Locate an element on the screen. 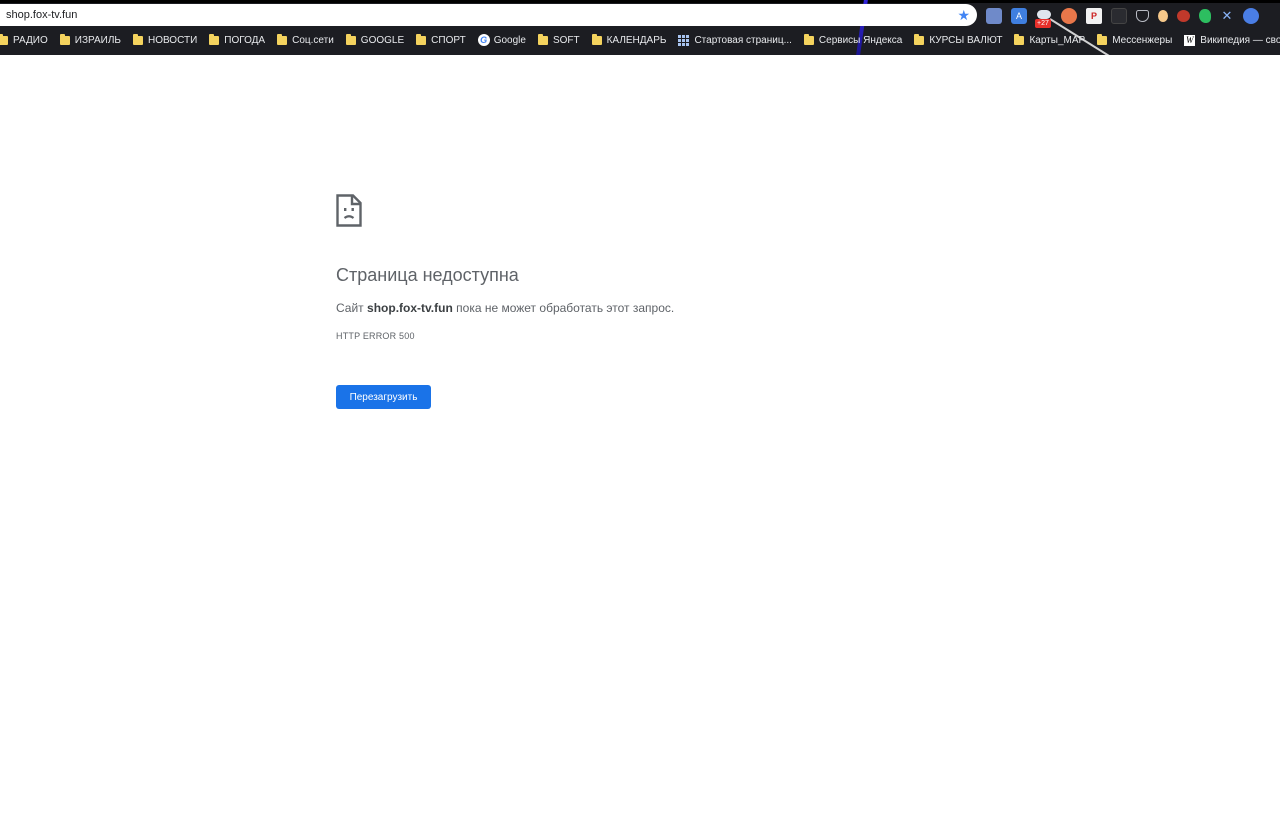 The height and width of the screenshot is (837, 1280). bookmark-star-icon: ★ is located at coordinates (963, 15).